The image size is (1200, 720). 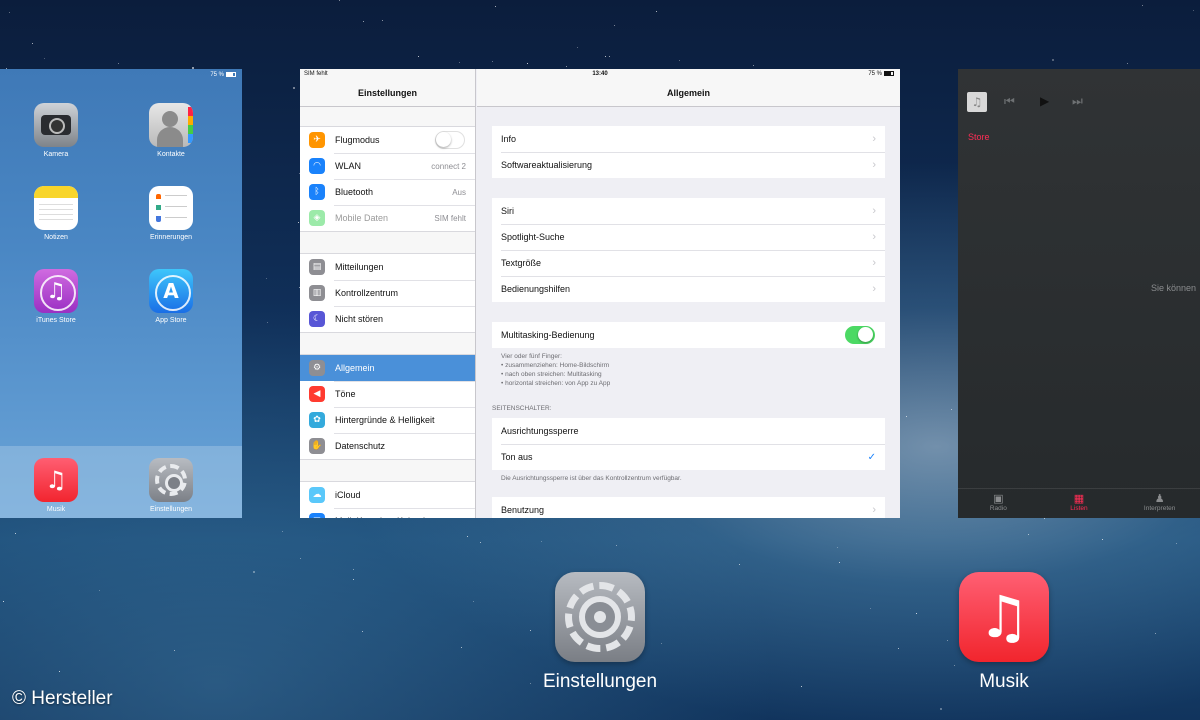 I want to click on app-kamera: Kamera, so click(x=56, y=130).